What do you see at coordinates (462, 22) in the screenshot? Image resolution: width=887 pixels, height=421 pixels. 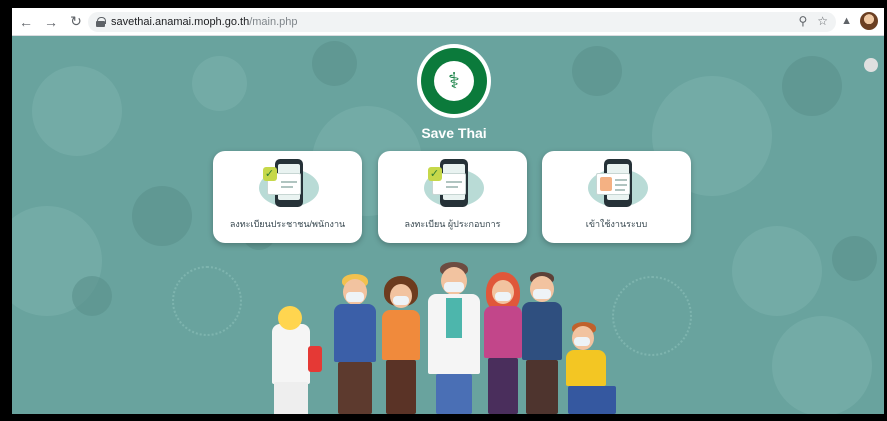 I see `address-bar: savethai.anamai.moph.go.th /main.php ⚲ ☆` at bounding box center [462, 22].